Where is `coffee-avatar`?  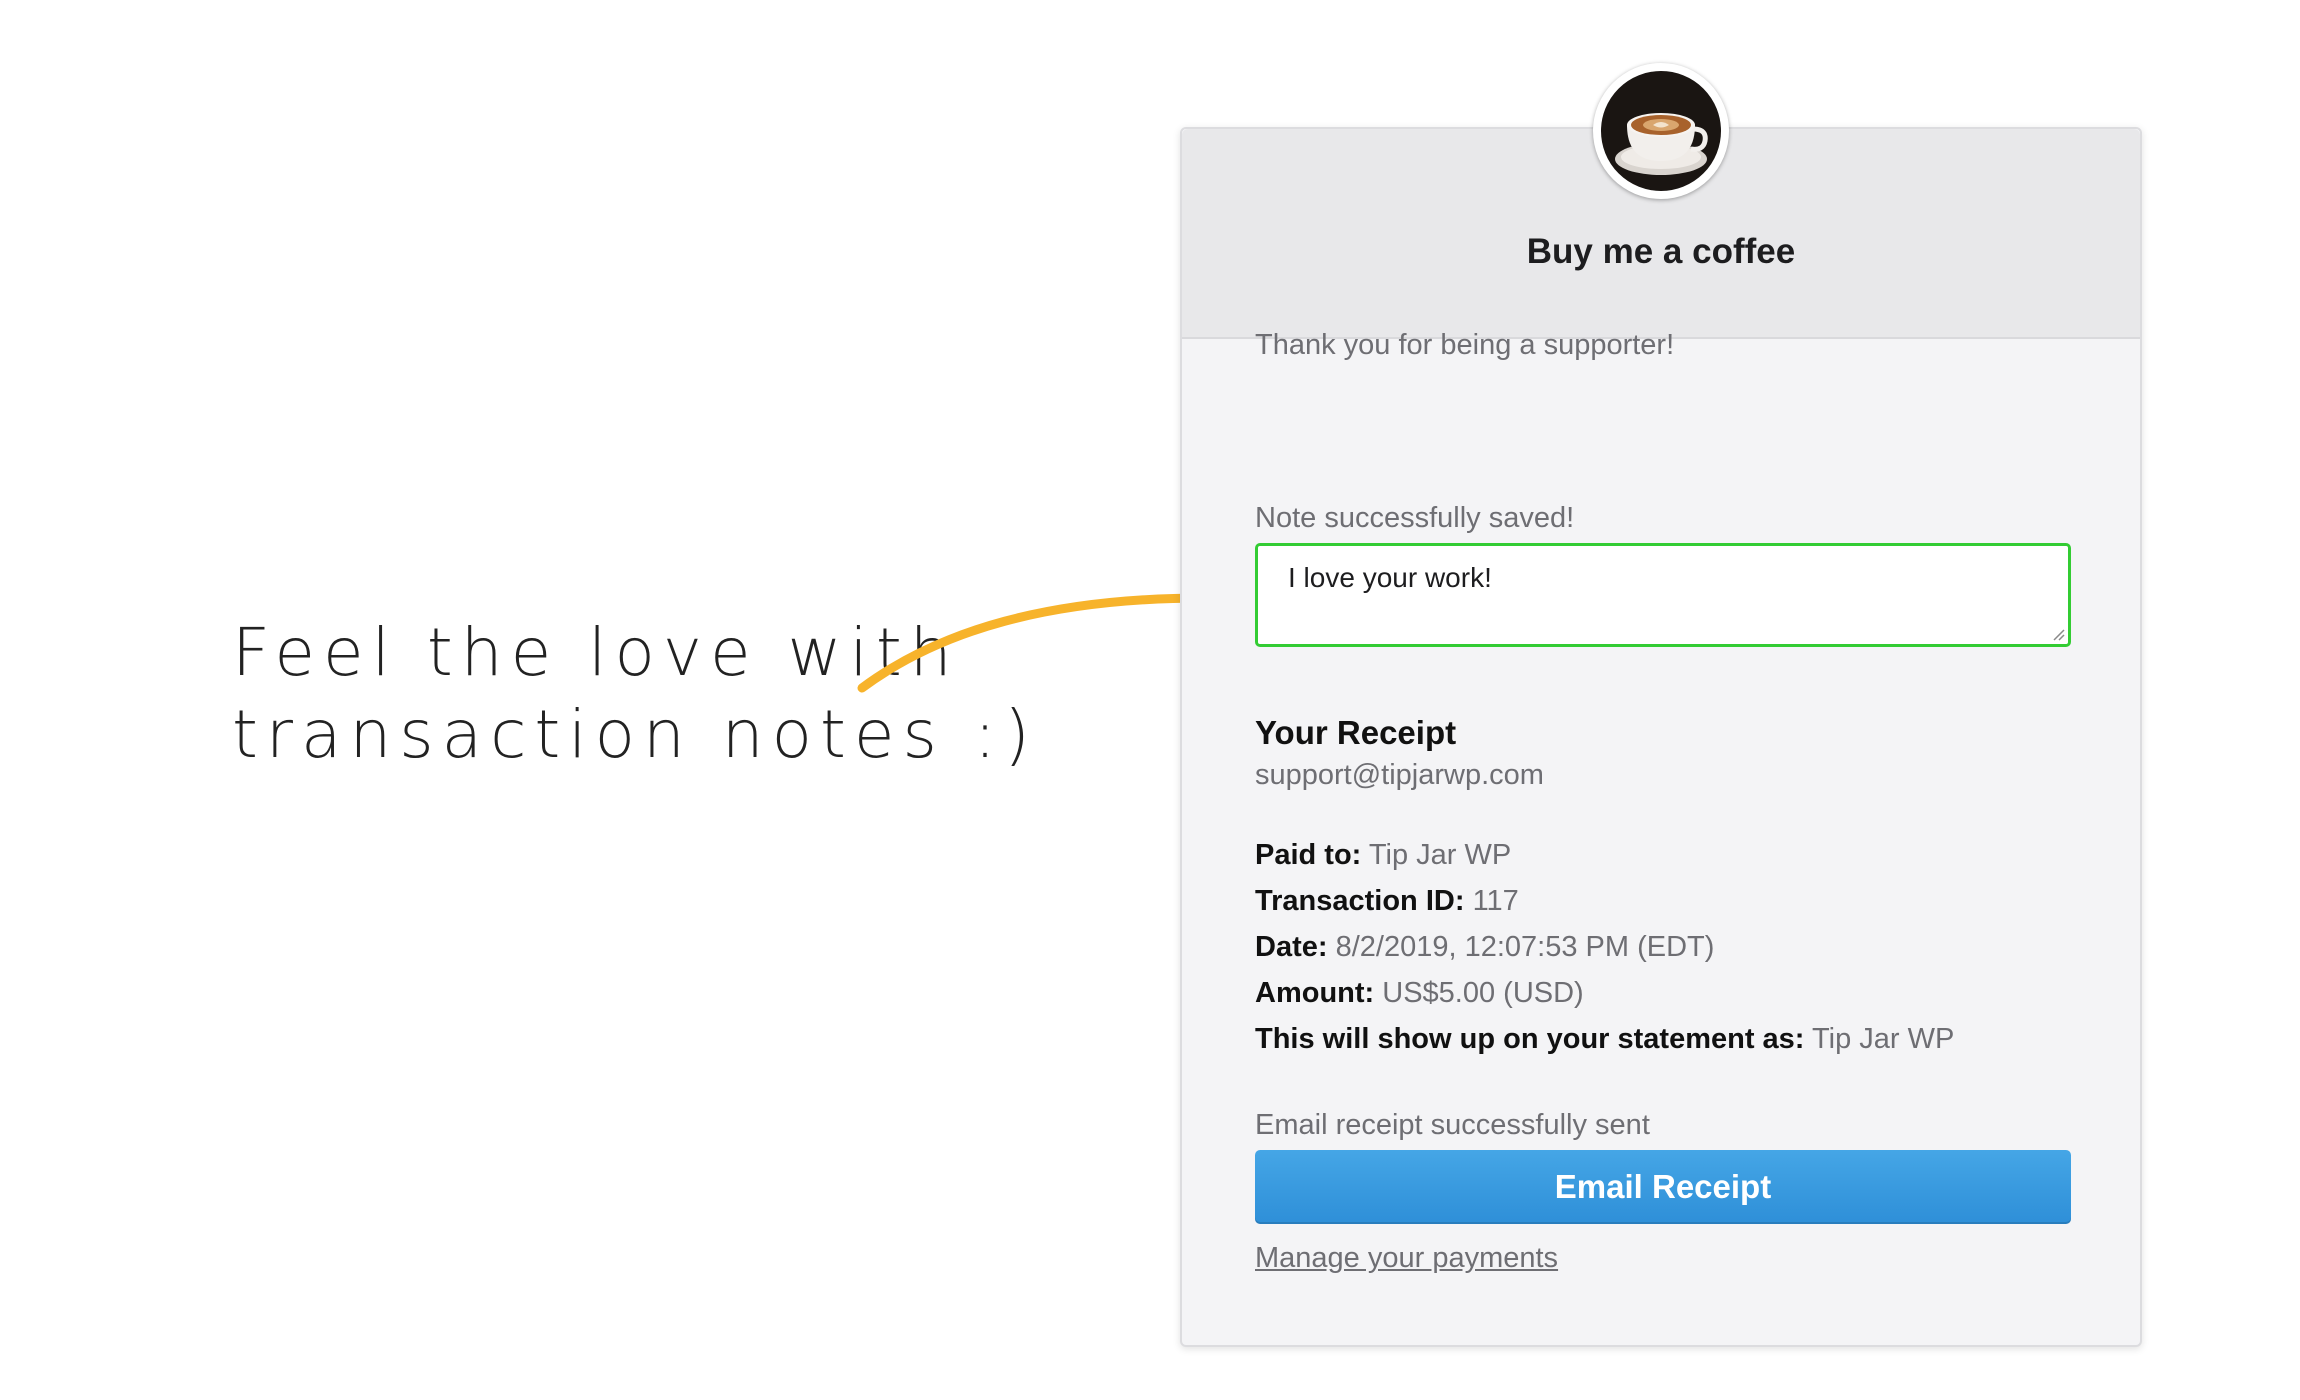
coffee-avatar is located at coordinates (1661, 131).